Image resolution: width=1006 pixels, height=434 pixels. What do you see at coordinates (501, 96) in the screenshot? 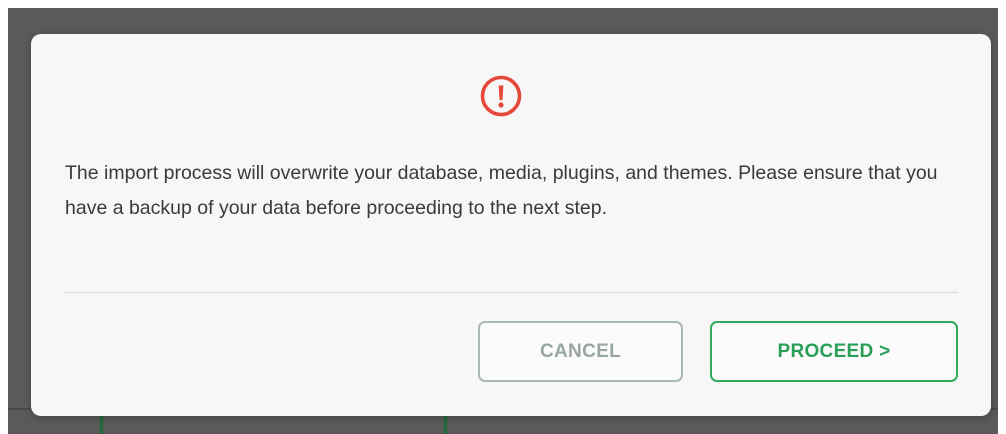
I see `exclamation-circle-icon` at bounding box center [501, 96].